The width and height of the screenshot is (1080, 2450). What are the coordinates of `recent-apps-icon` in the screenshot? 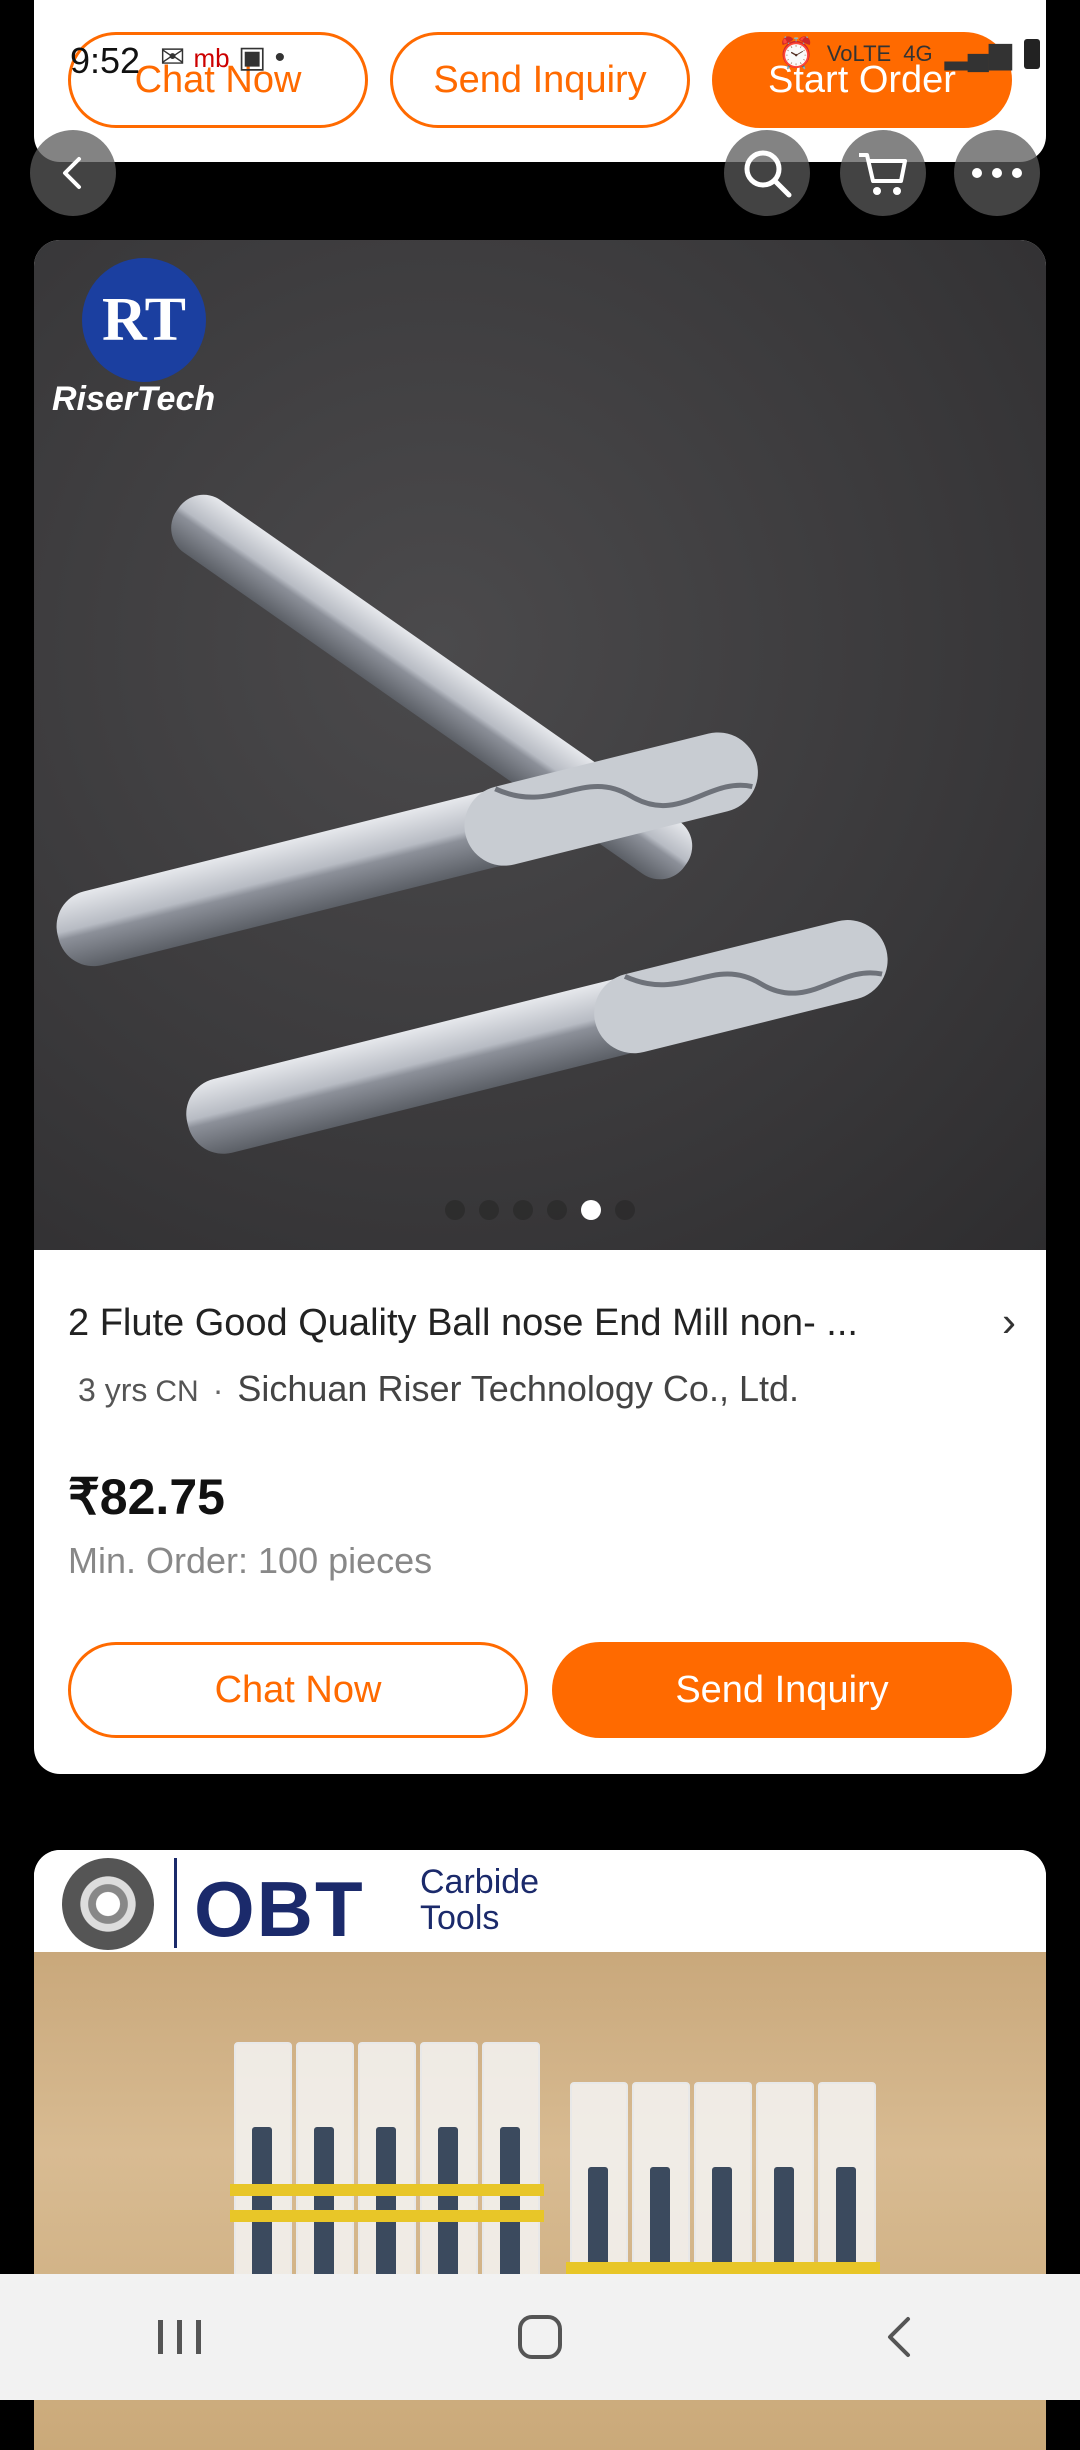 It's located at (180, 2337).